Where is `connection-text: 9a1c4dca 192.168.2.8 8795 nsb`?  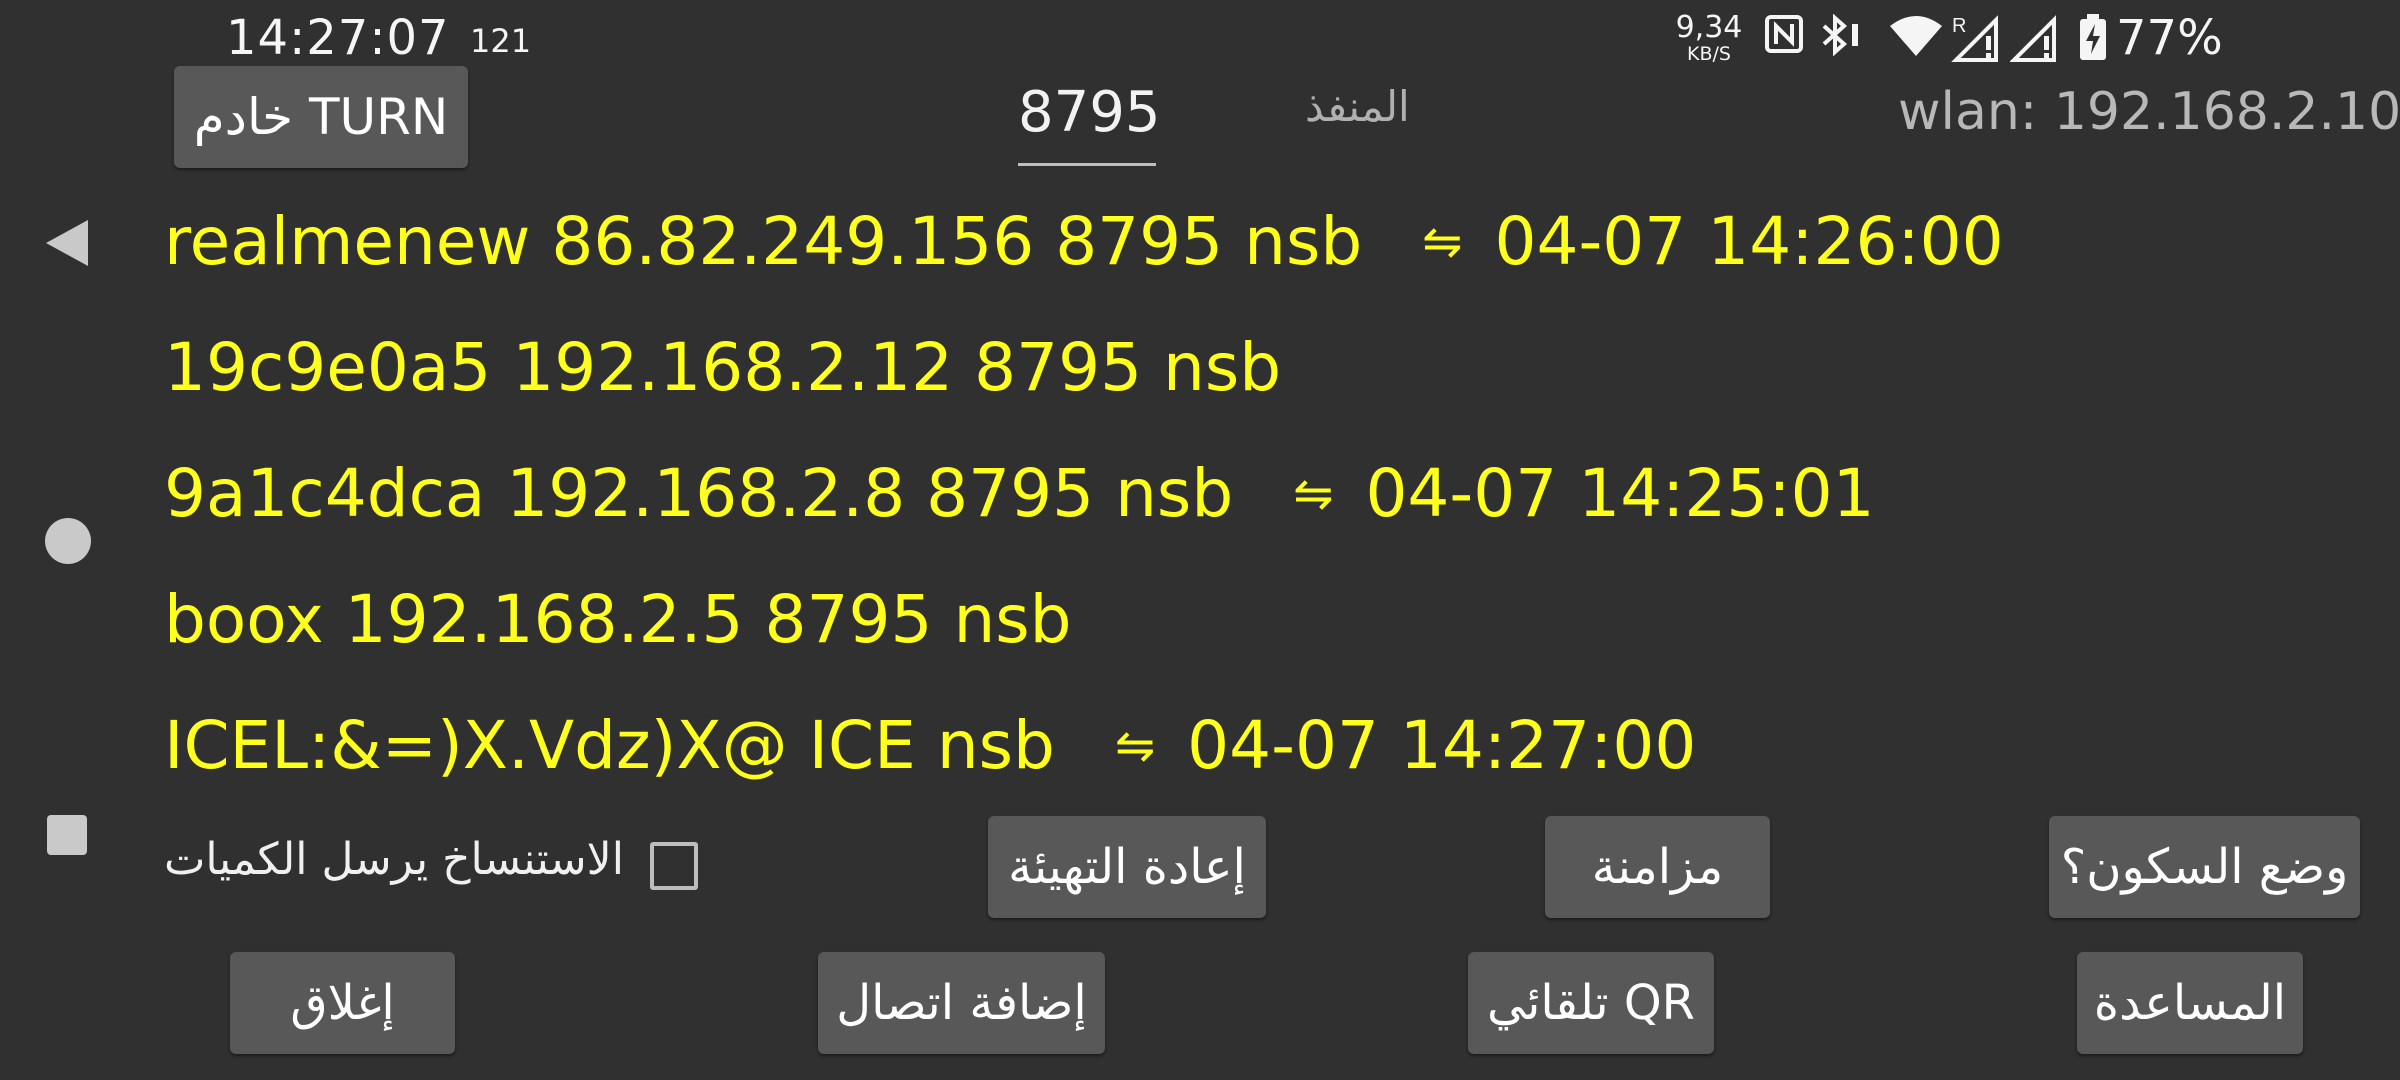
connection-text: 9a1c4dca 192.168.2.8 8795 nsb is located at coordinates (699, 493).